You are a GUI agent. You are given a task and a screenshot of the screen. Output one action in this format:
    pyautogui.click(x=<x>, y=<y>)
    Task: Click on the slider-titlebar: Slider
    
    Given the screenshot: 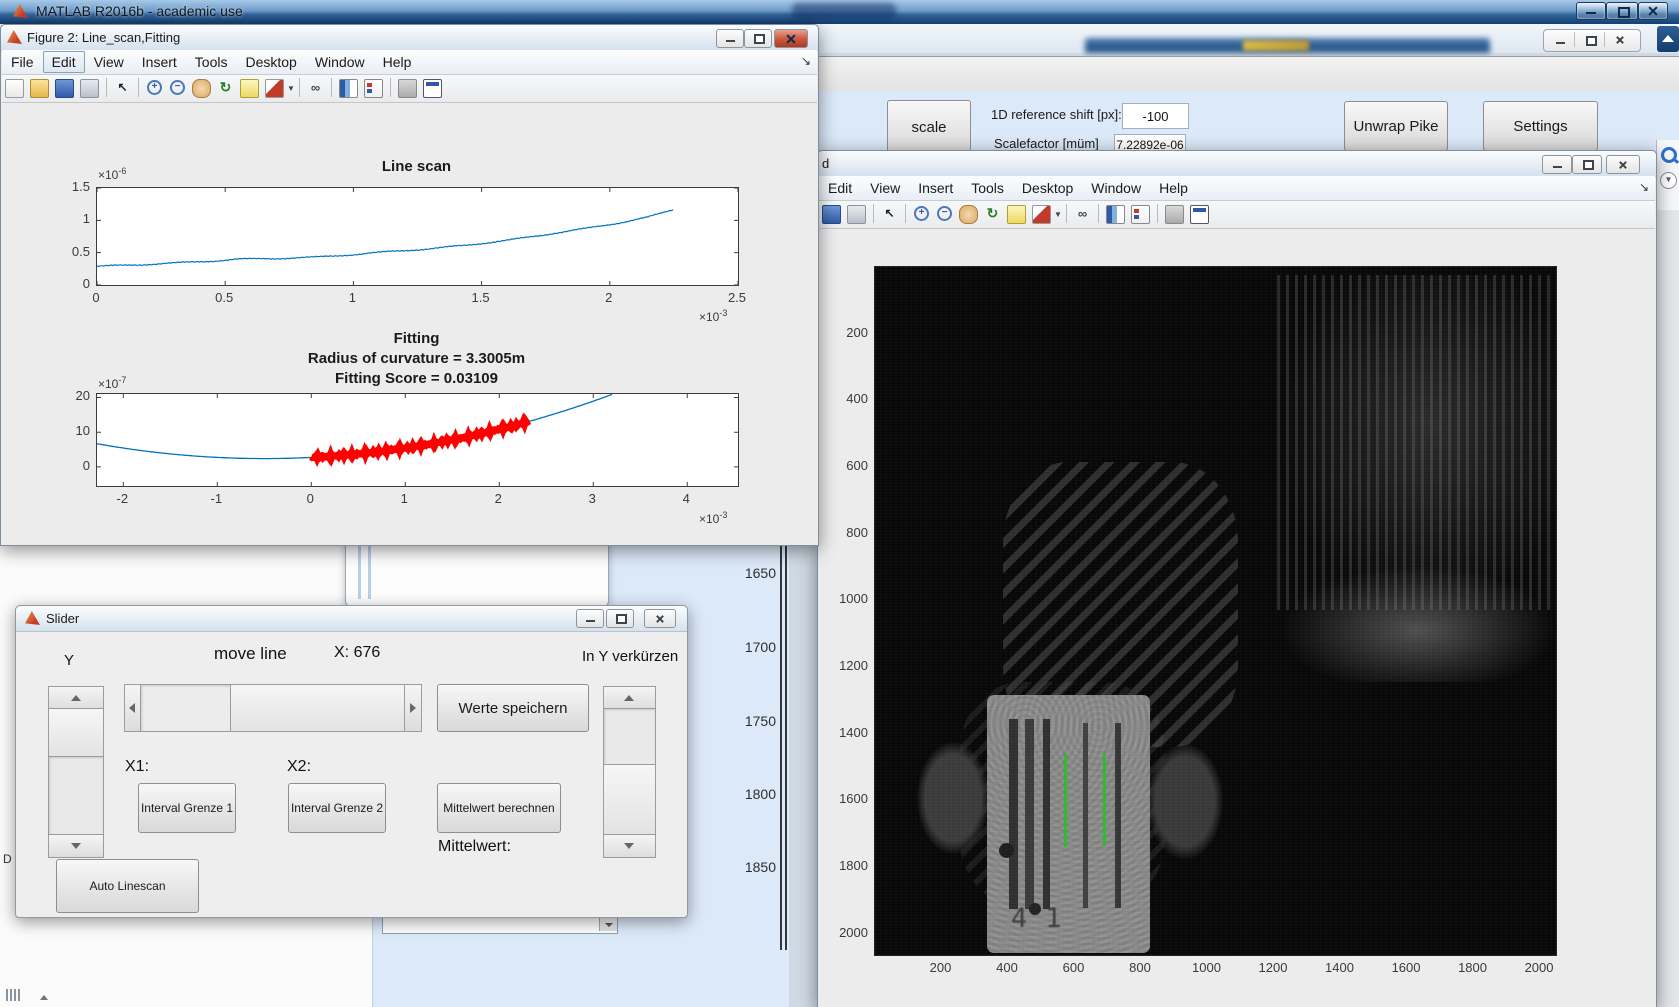 What is the action you would take?
    pyautogui.click(x=351, y=619)
    